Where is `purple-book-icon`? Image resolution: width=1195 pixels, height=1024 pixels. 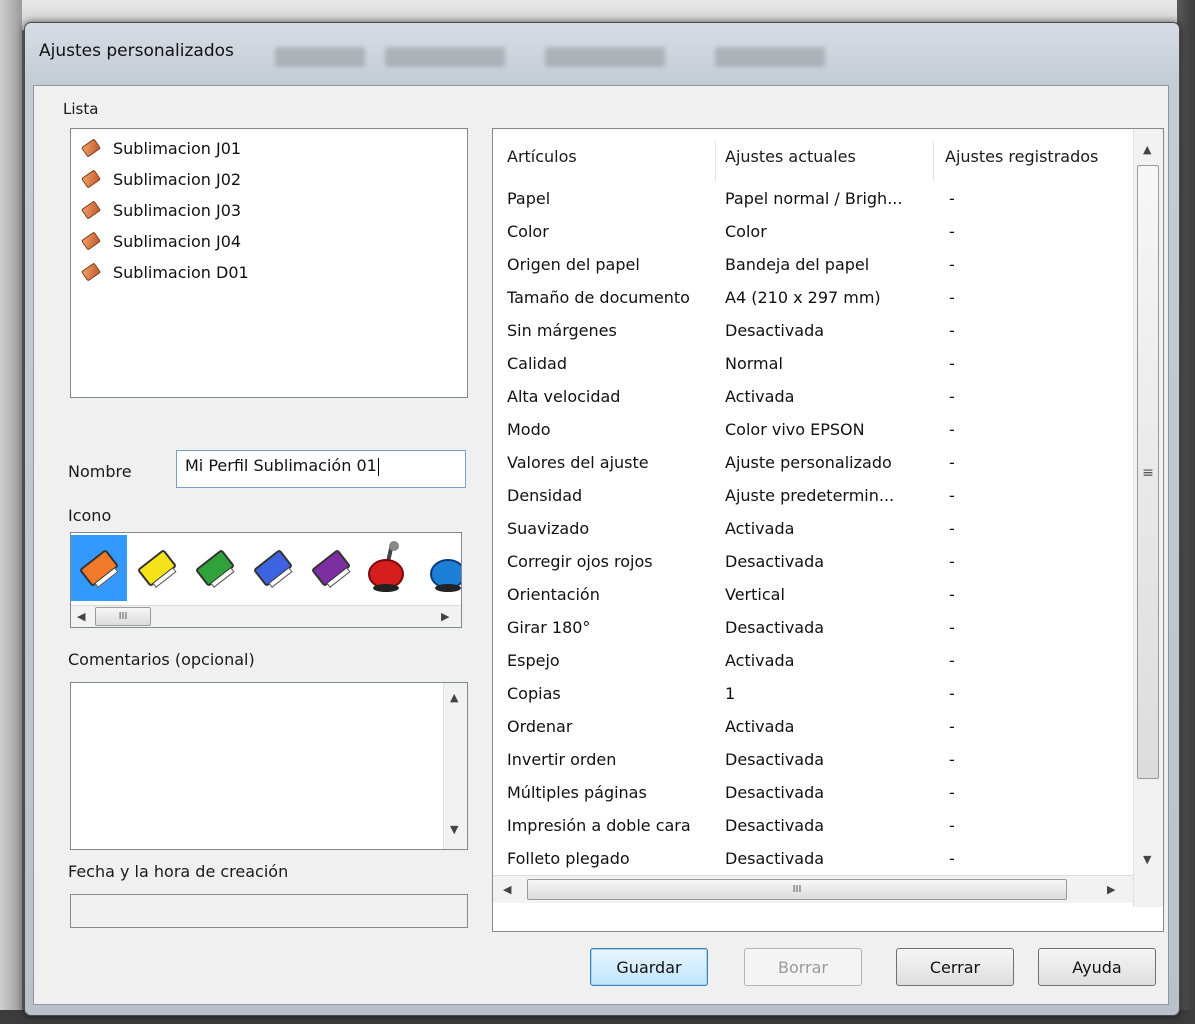 purple-book-icon is located at coordinates (331, 568).